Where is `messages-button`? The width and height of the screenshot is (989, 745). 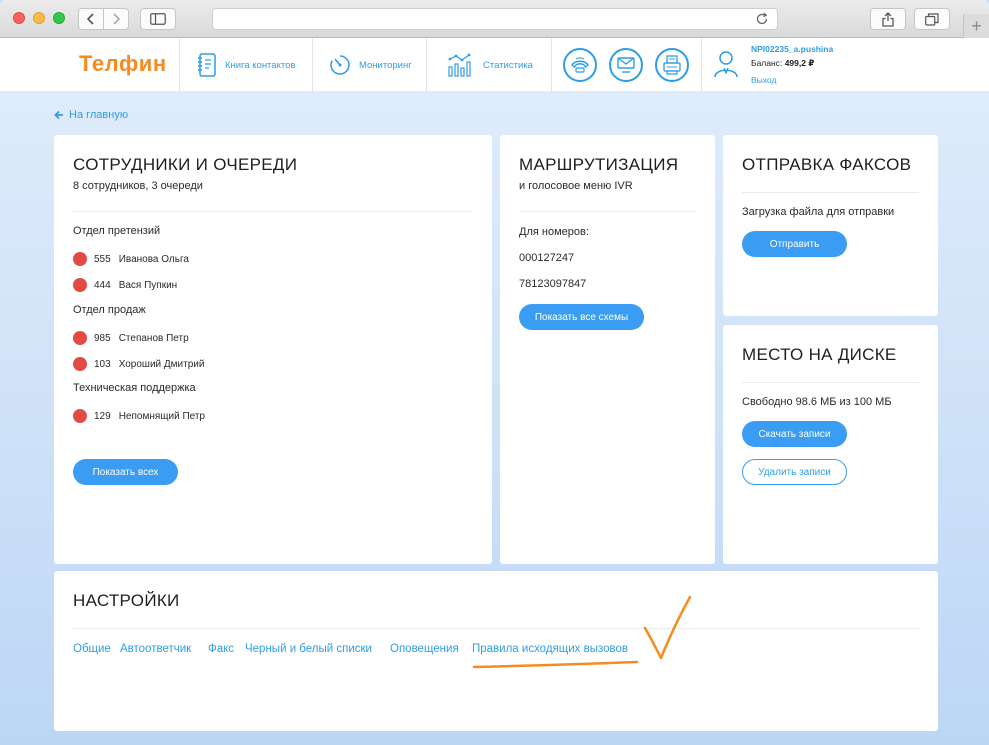 messages-button is located at coordinates (626, 65).